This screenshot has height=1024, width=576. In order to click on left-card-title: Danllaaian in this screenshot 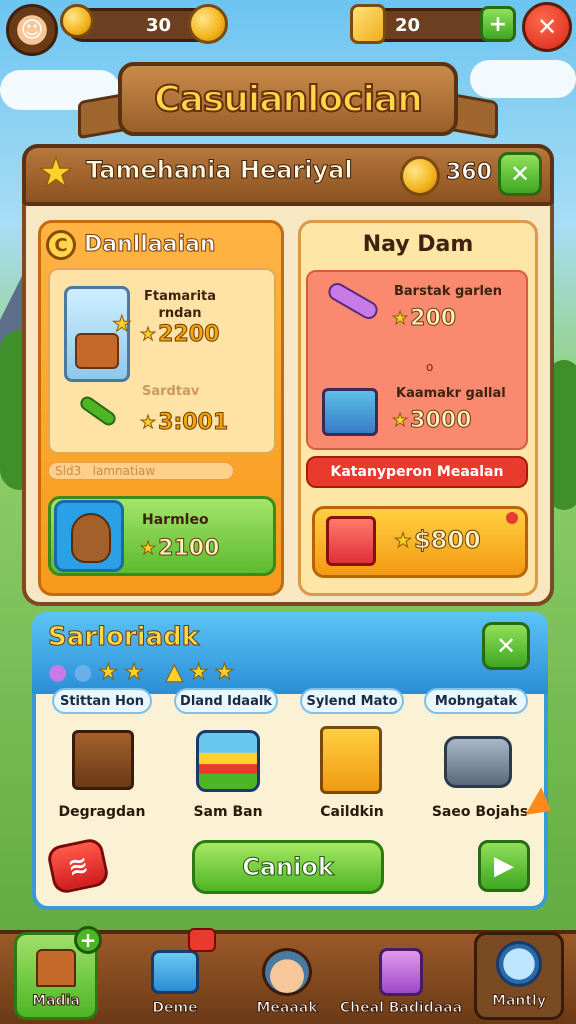, I will do `click(150, 245)`.